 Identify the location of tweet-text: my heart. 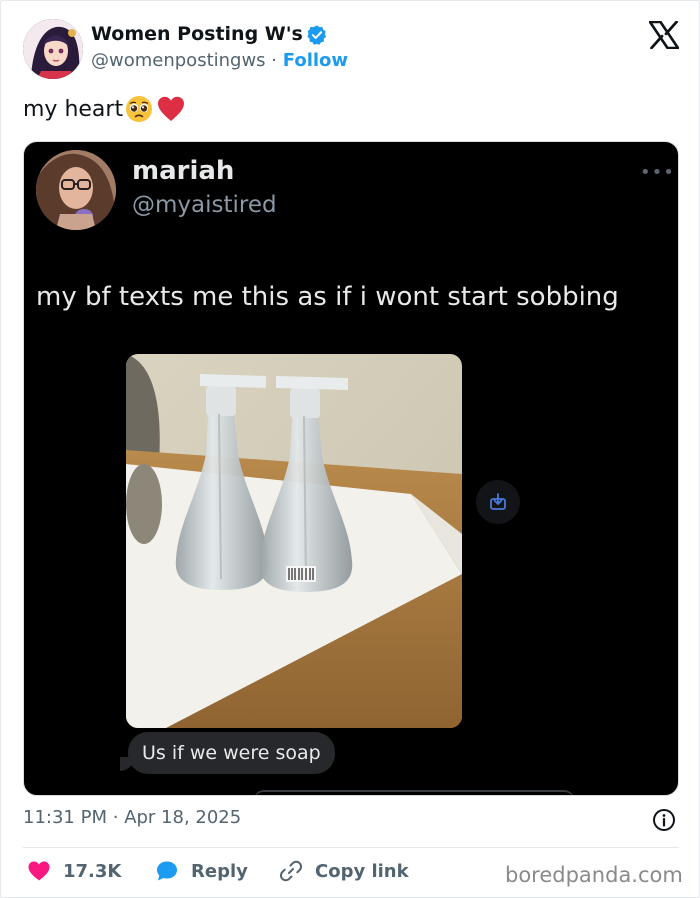
(105, 109).